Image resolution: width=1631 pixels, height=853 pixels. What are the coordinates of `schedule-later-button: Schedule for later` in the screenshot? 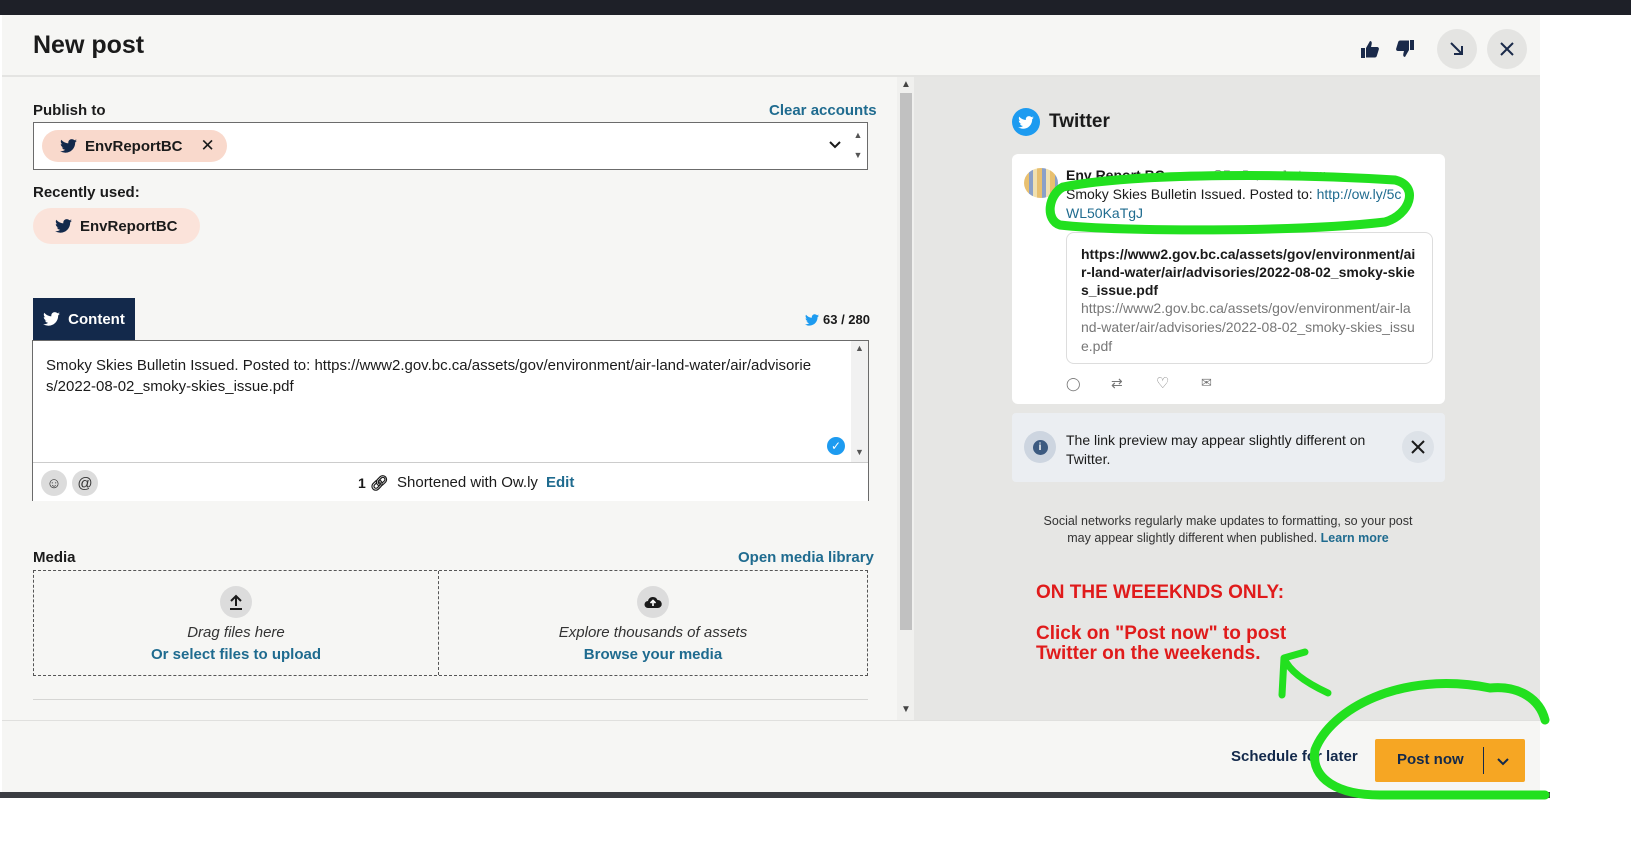 It's located at (1294, 756).